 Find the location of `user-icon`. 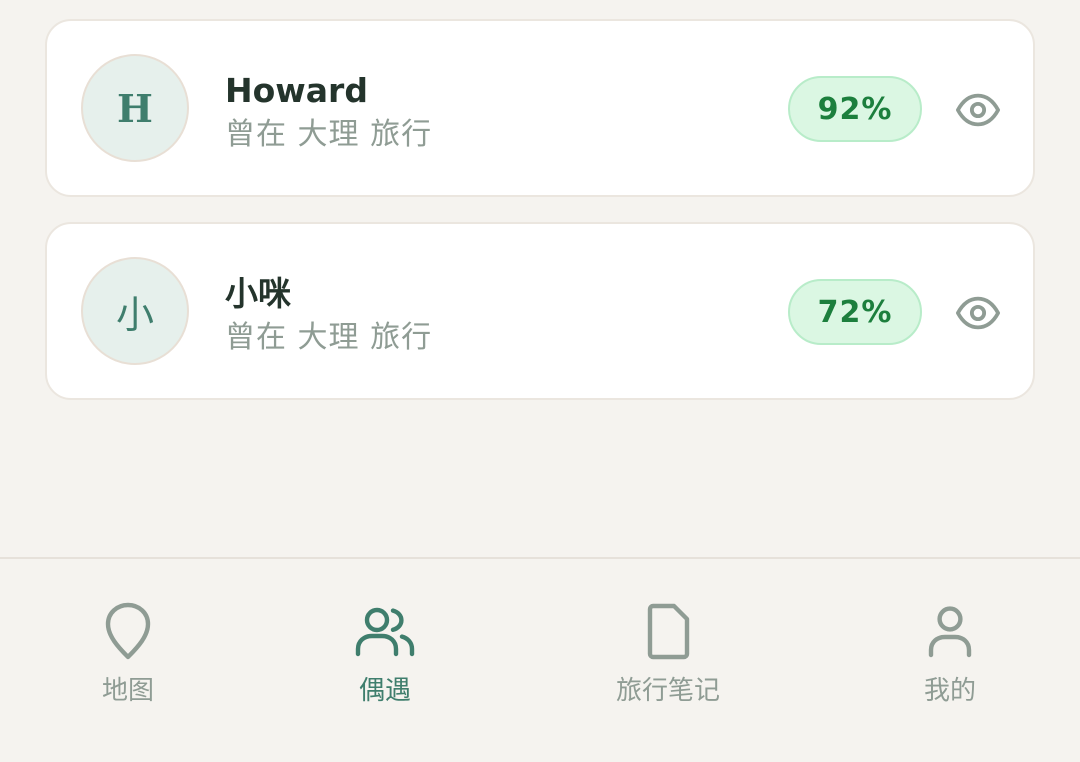

user-icon is located at coordinates (950, 631).